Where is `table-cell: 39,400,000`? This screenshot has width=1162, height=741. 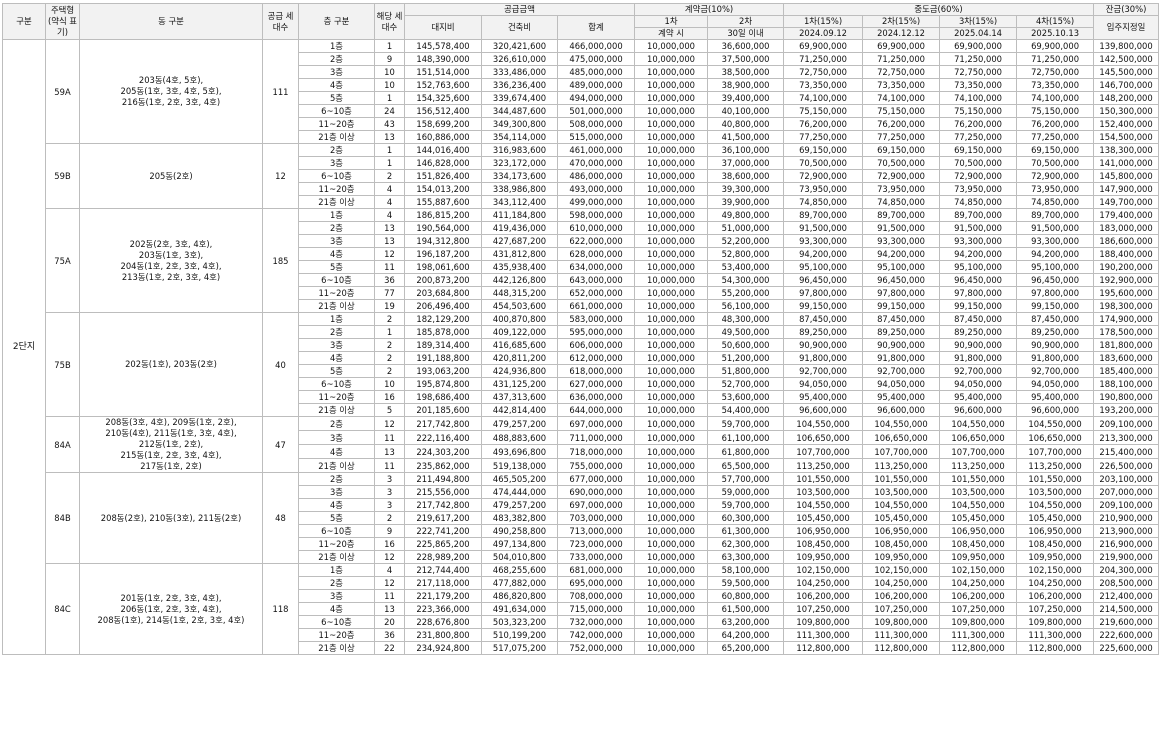
table-cell: 39,400,000 is located at coordinates (746, 98).